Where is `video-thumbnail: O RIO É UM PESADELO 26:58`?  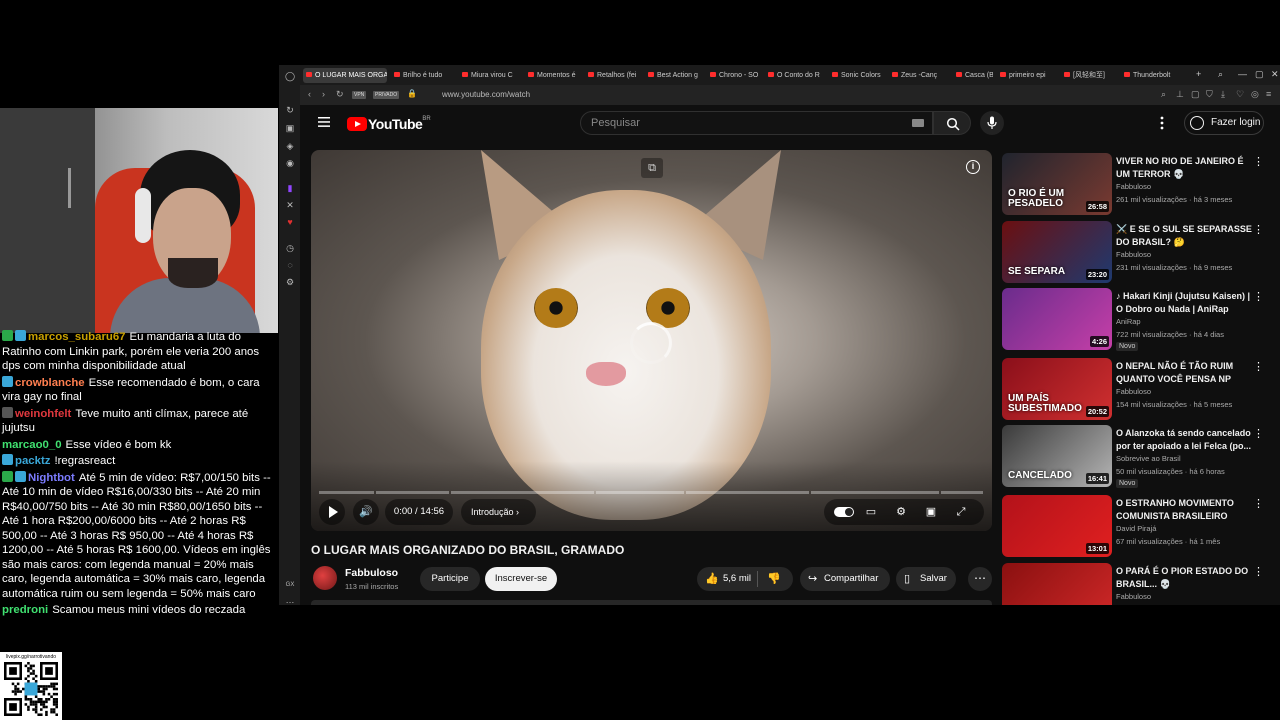
video-thumbnail: O RIO É UM PESADELO 26:58 is located at coordinates (1057, 184).